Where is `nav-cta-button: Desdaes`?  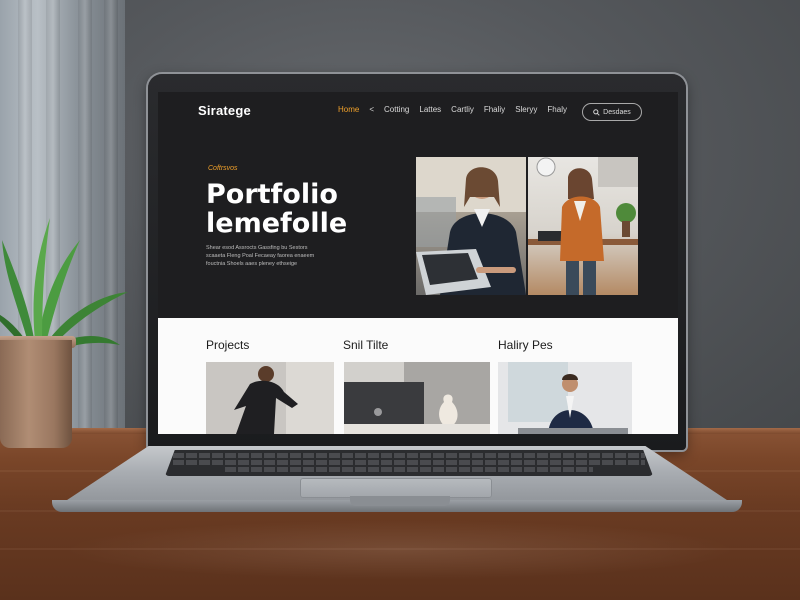 nav-cta-button: Desdaes is located at coordinates (612, 112).